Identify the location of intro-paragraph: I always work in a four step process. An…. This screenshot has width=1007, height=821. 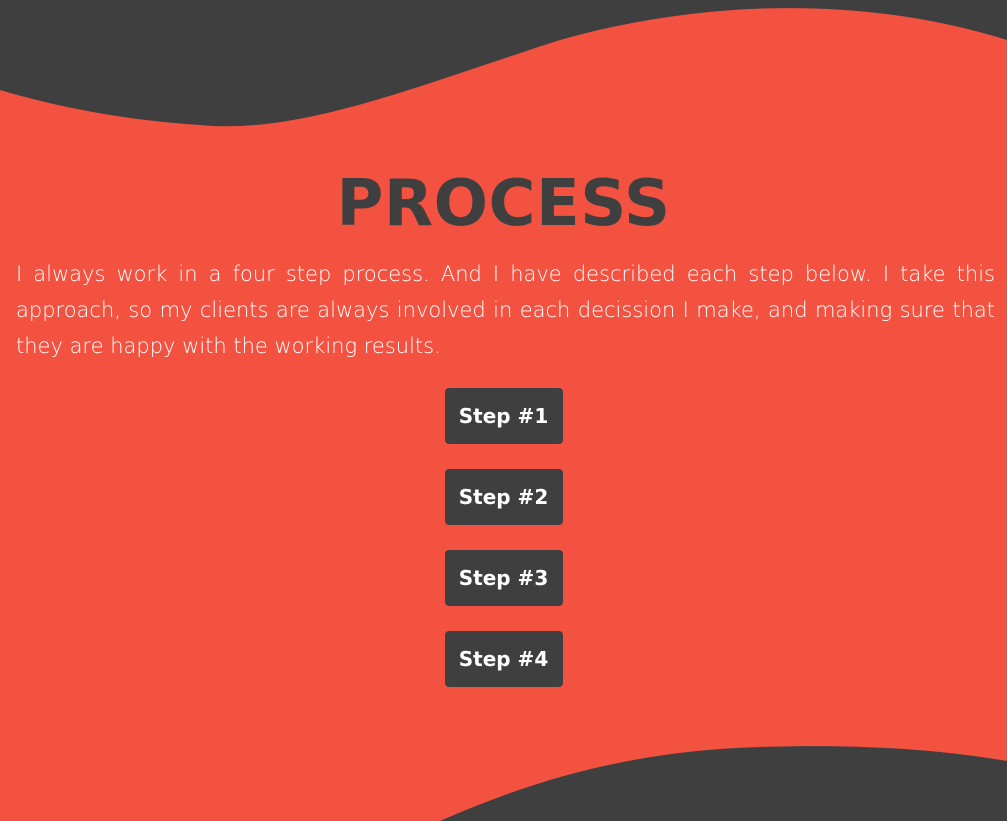
(505, 310).